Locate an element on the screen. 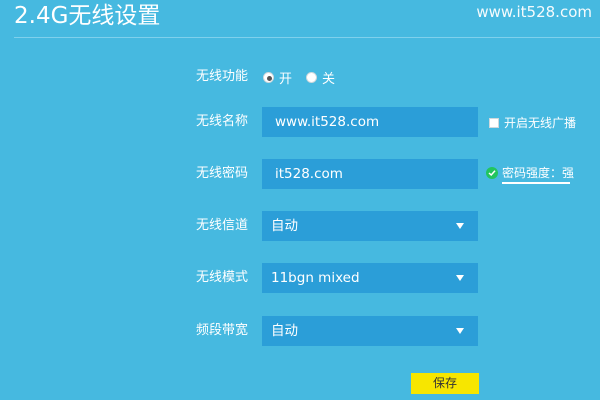 The width and height of the screenshot is (600, 400). broadcast-checkbox-row: 开启无线广播 is located at coordinates (532, 122).